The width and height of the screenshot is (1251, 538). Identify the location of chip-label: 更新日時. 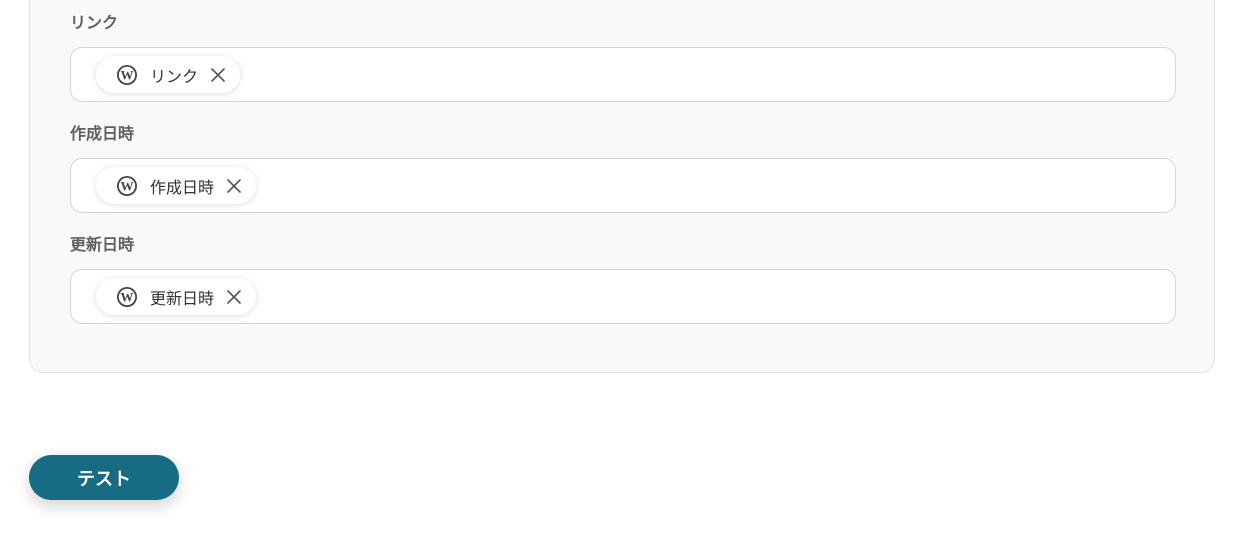
(182, 298).